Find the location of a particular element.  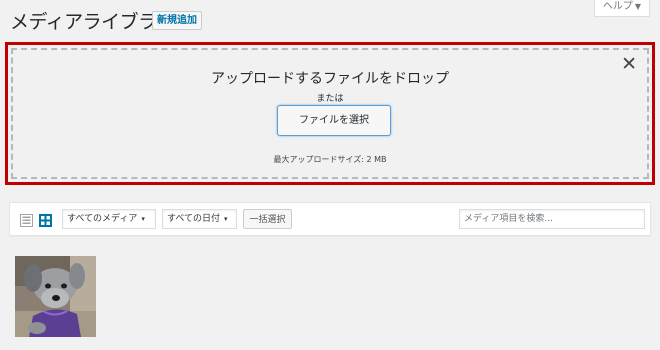

media-item-thumbnail is located at coordinates (55, 296).